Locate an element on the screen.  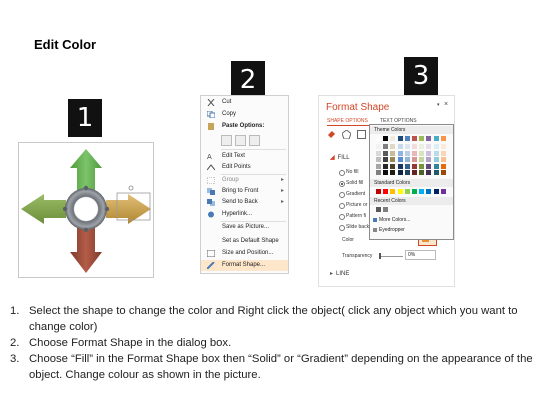
paste-picture-icon is located at coordinates (240, 140).